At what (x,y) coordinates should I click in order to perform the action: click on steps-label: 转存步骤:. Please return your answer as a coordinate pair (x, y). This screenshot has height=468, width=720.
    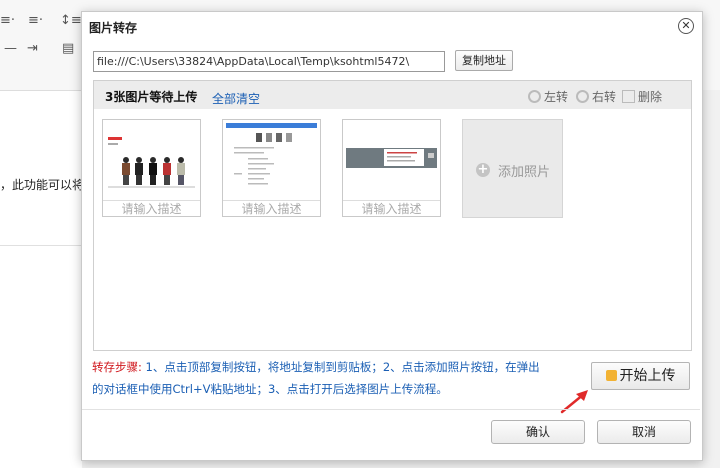
    Looking at the image, I should click on (117, 367).